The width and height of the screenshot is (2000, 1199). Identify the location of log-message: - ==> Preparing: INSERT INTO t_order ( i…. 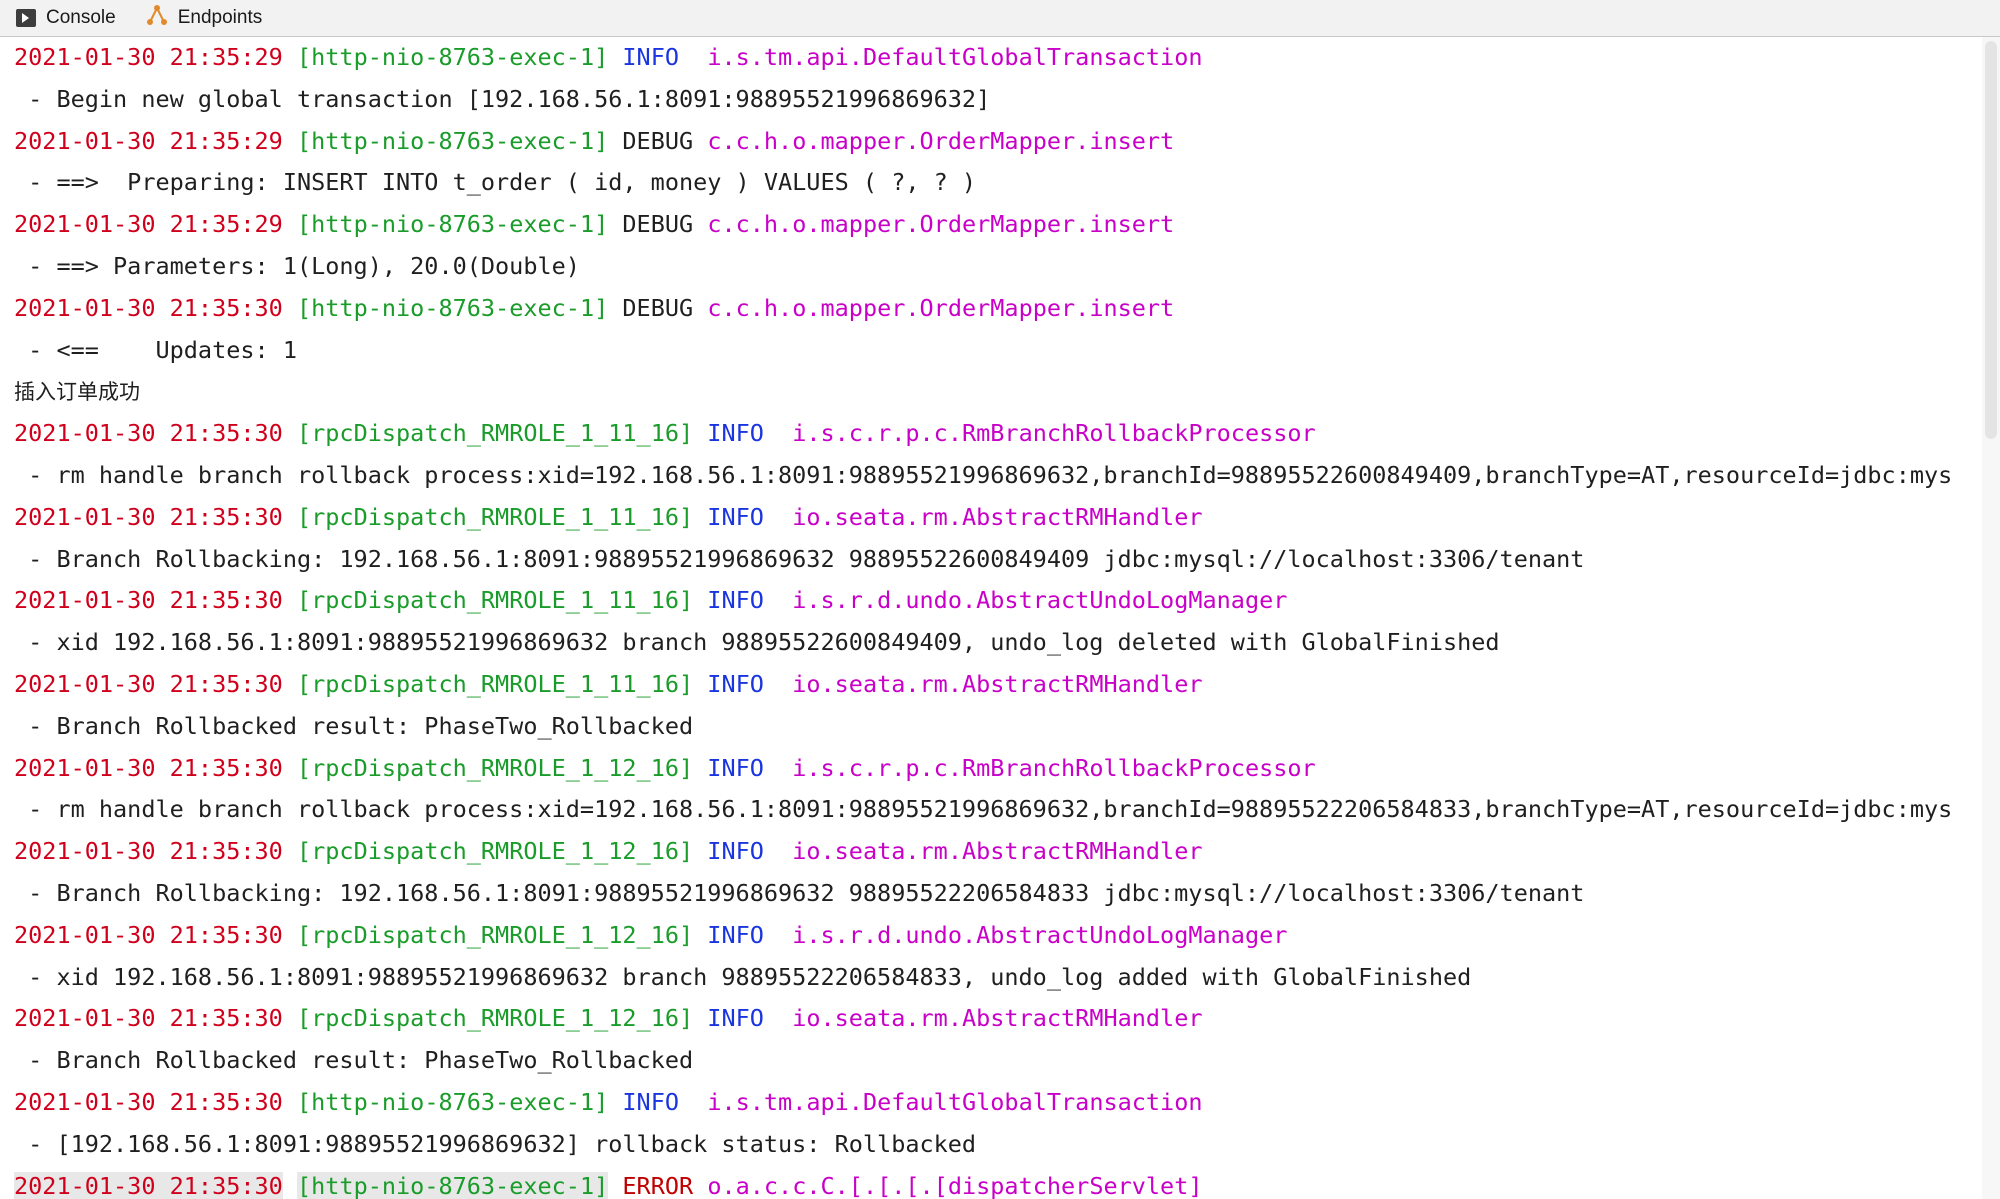
(495, 182).